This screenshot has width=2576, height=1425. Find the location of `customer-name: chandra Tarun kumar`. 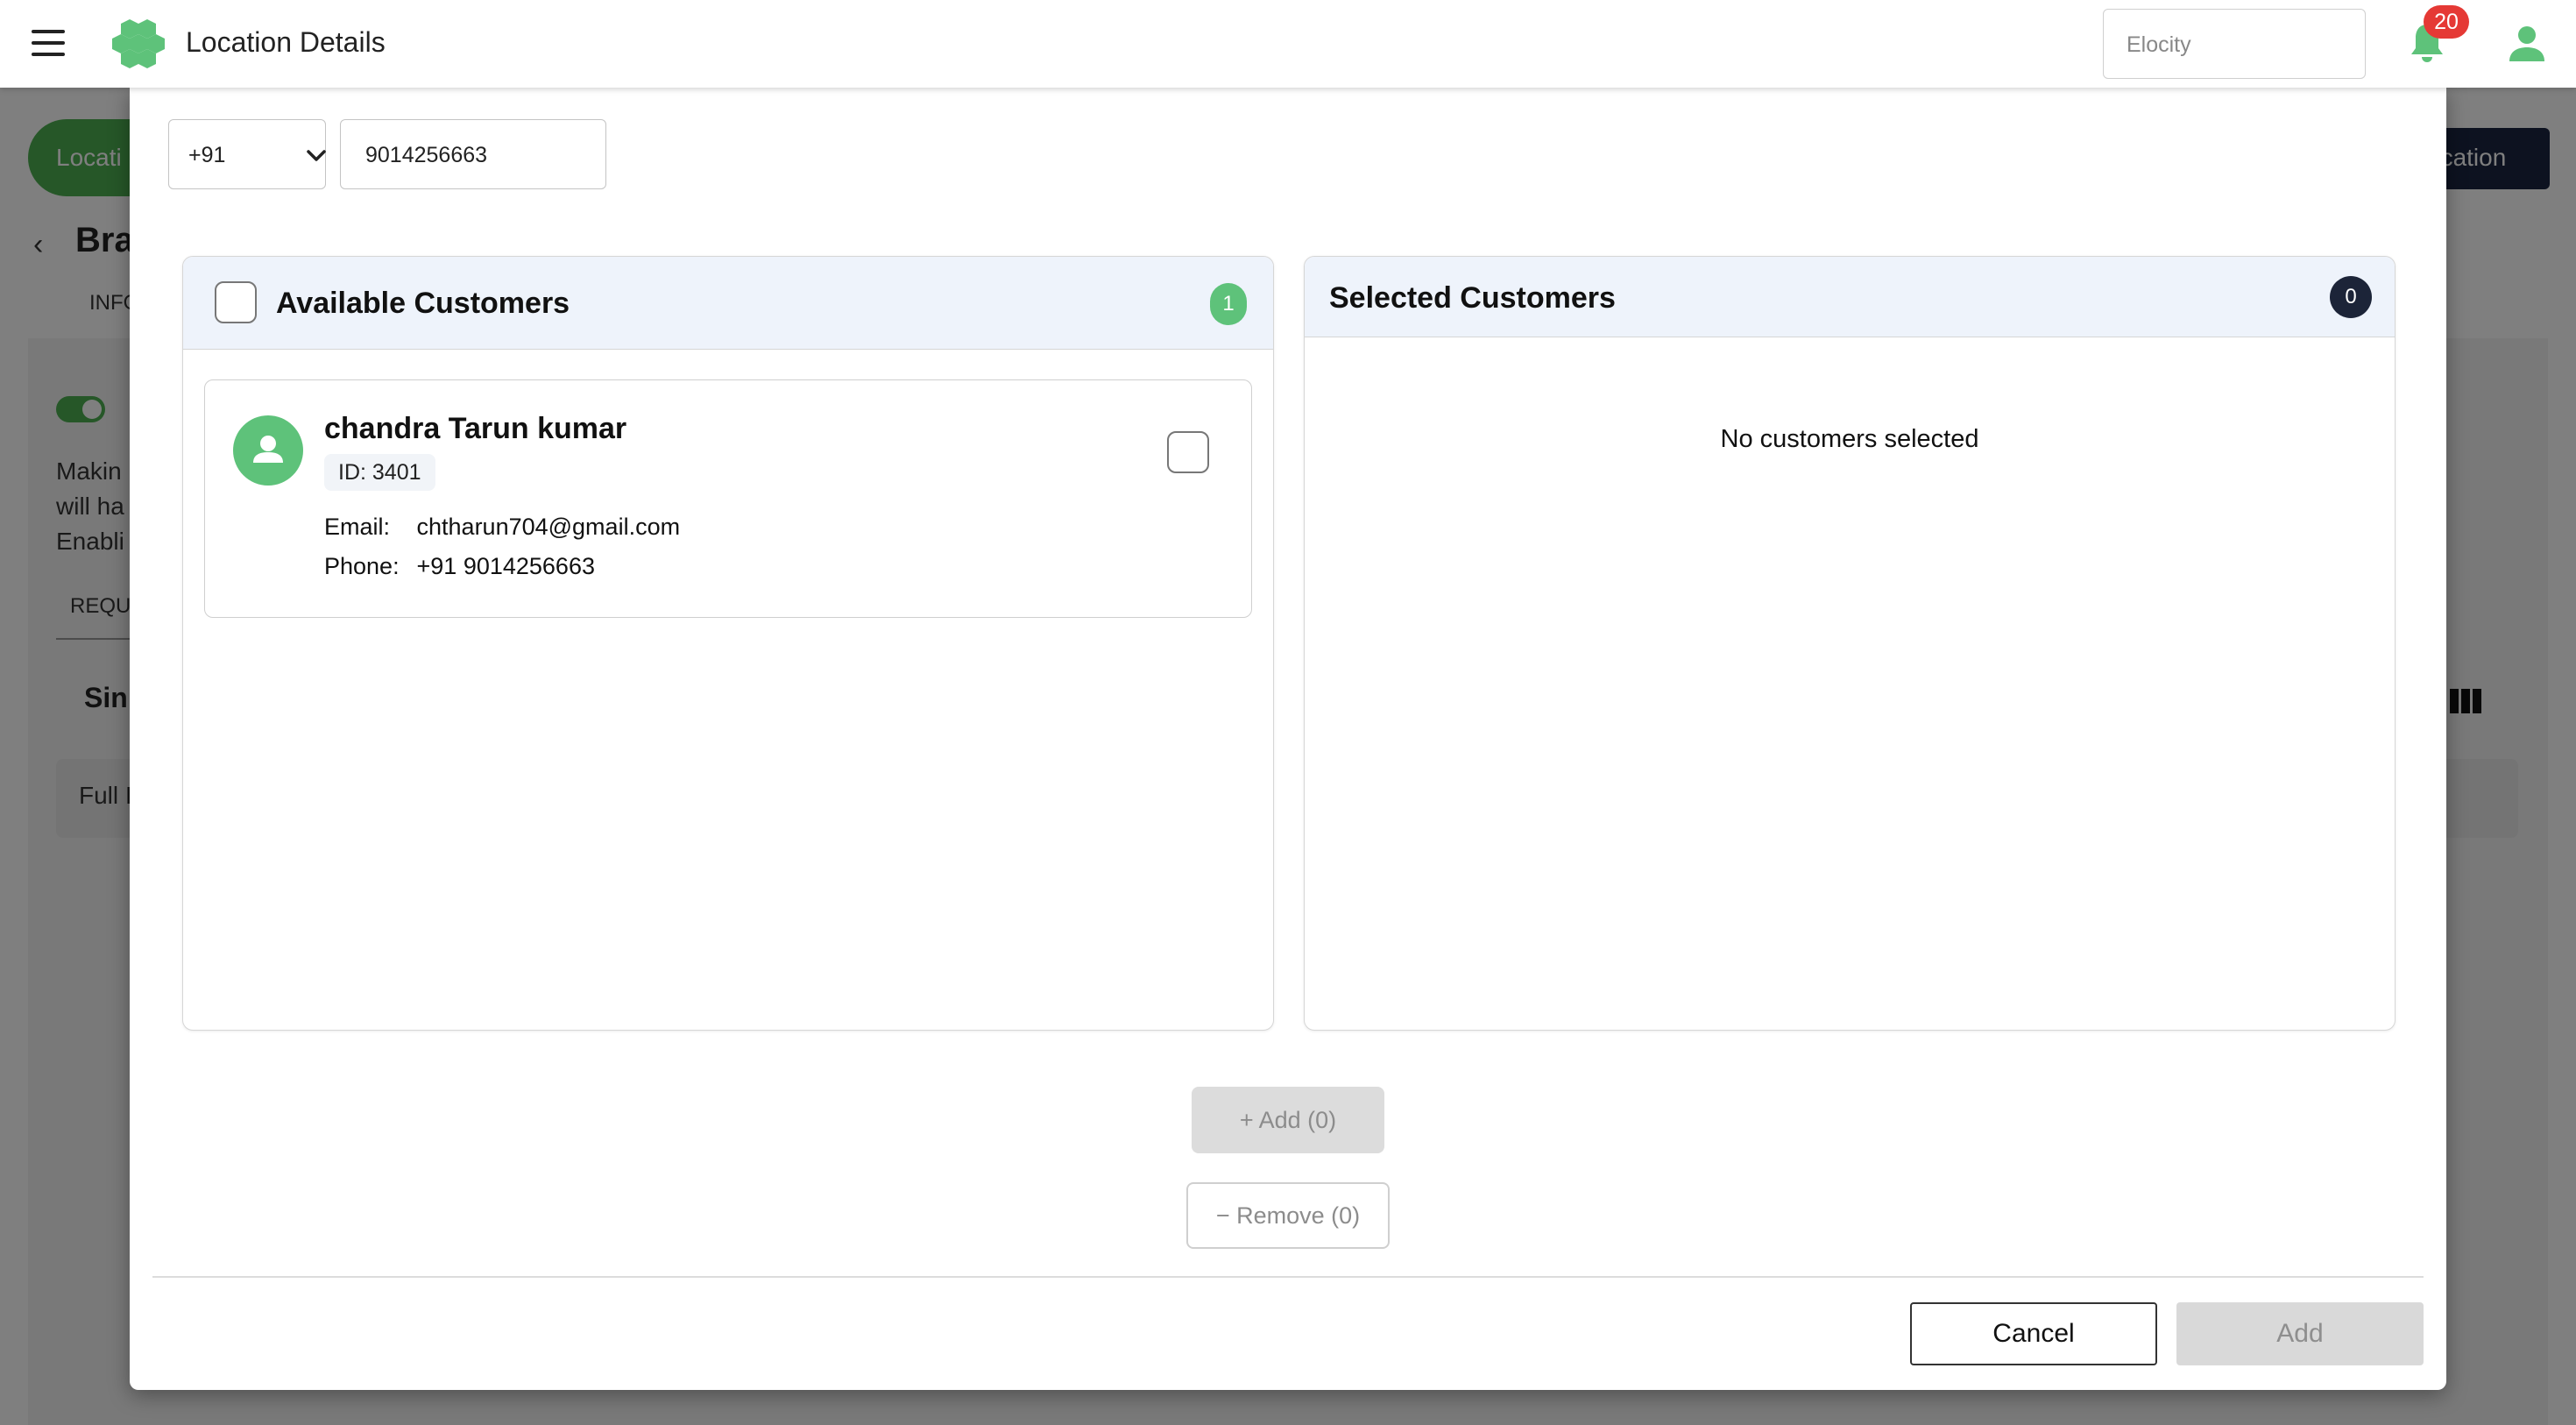

customer-name: chandra Tarun kumar is located at coordinates (475, 428).